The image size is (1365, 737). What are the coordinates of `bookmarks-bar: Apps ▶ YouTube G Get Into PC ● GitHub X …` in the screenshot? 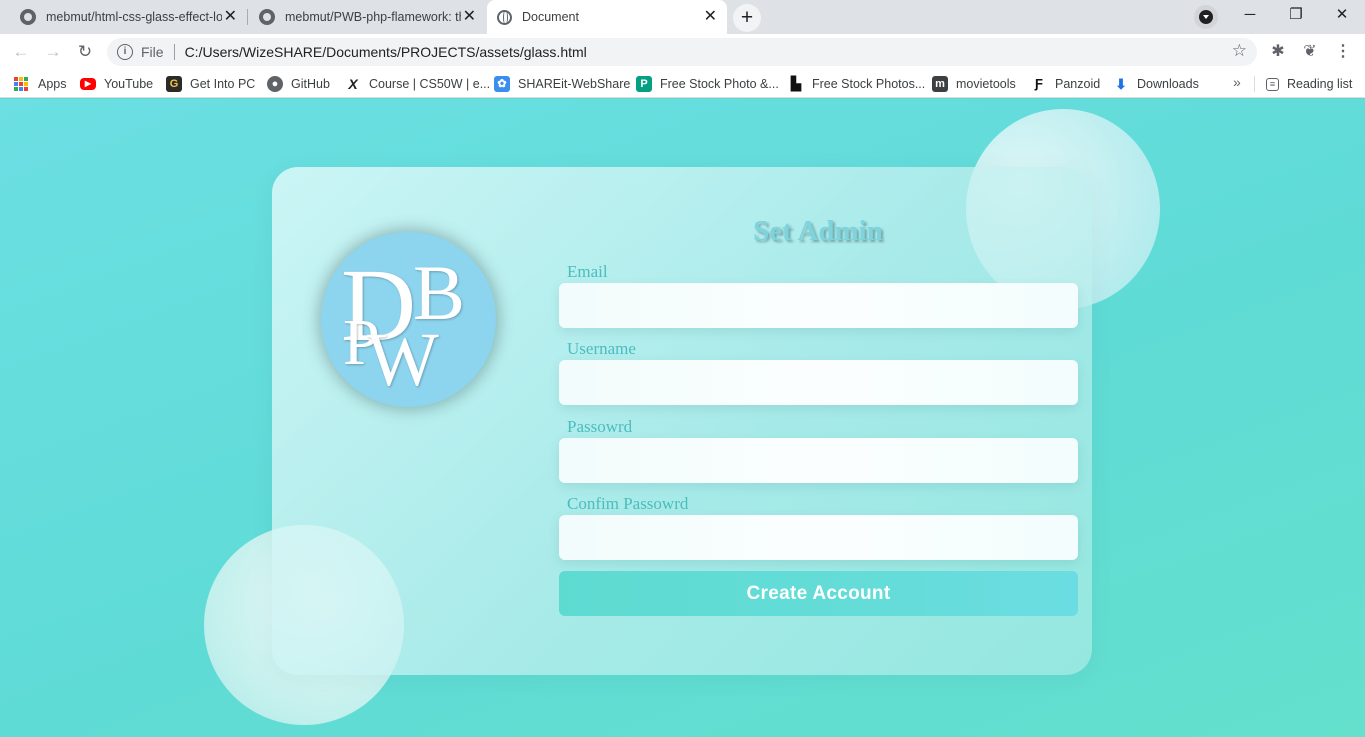 It's located at (682, 84).